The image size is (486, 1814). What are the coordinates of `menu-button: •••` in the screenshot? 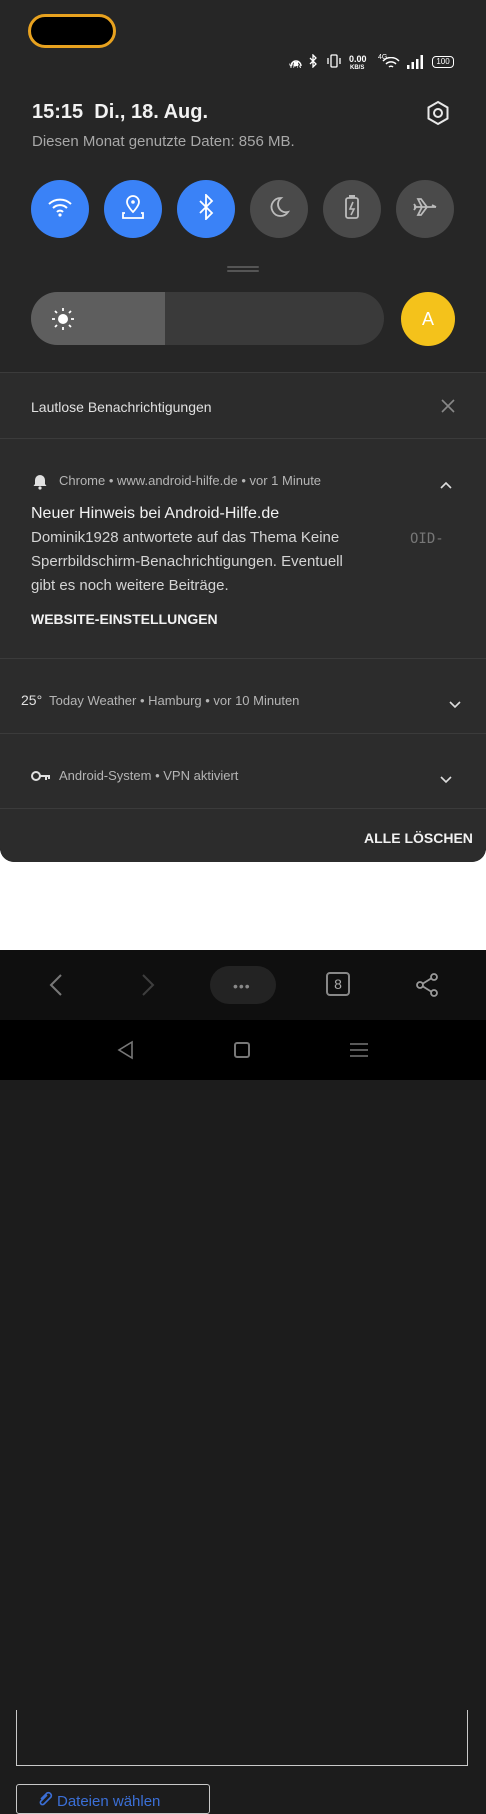 It's located at (243, 985).